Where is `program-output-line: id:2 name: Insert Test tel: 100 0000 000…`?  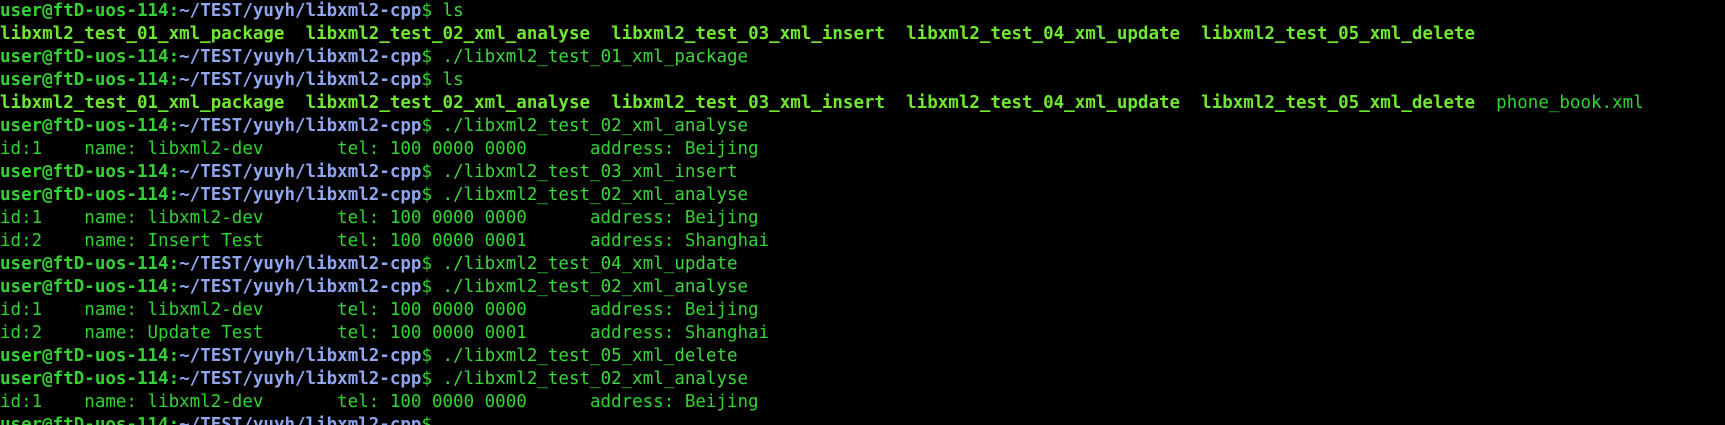 program-output-line: id:2 name: Insert Test tel: 100 0000 000… is located at coordinates (822, 241).